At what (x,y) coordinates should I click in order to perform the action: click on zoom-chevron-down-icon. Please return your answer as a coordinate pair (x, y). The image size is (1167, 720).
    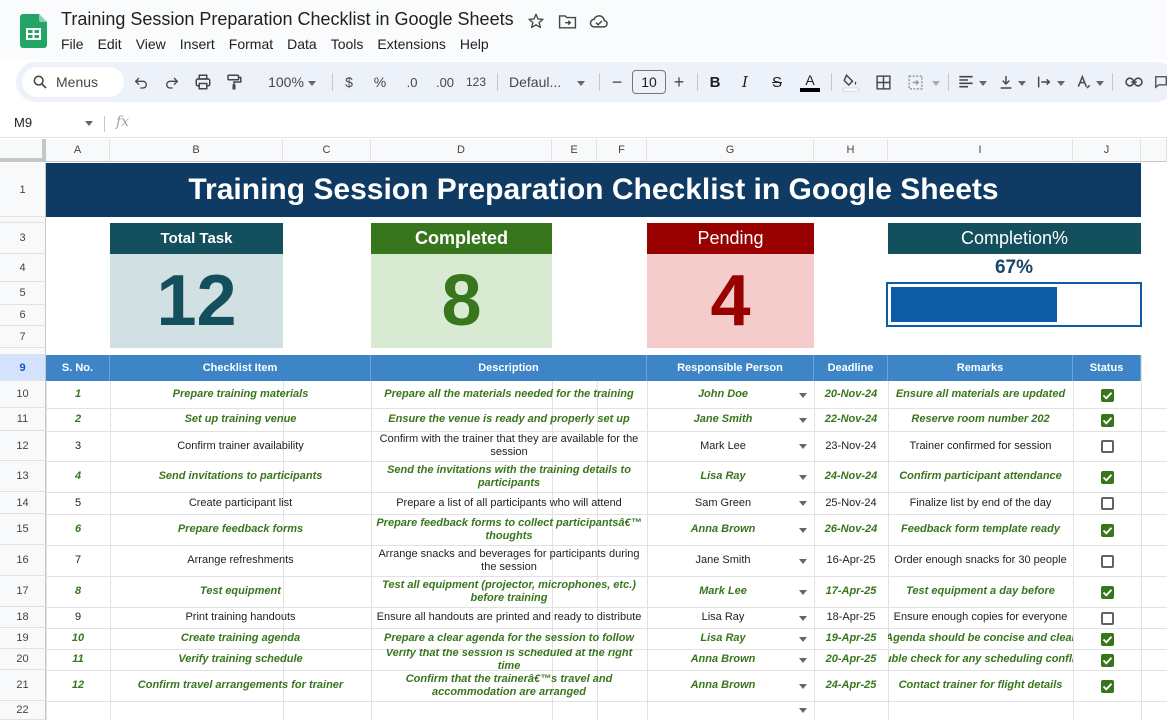
    Looking at the image, I should click on (312, 83).